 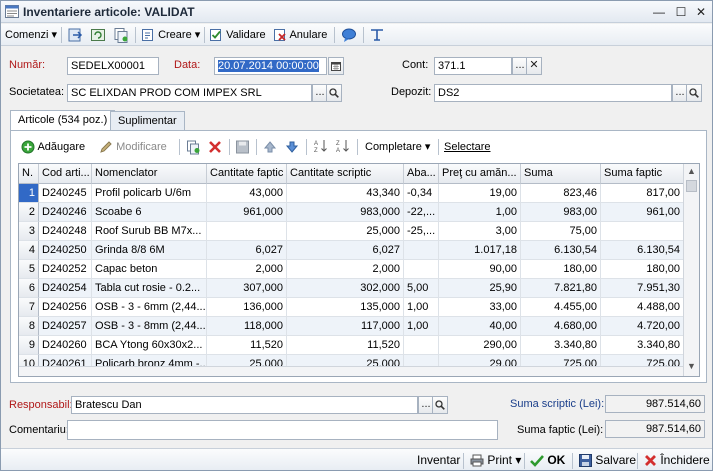 What do you see at coordinates (237, 35) in the screenshot?
I see `validate-button: Validare` at bounding box center [237, 35].